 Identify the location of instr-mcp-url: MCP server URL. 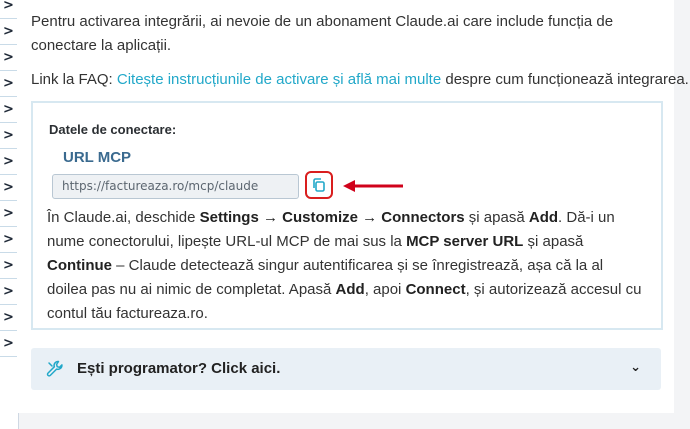
(465, 241).